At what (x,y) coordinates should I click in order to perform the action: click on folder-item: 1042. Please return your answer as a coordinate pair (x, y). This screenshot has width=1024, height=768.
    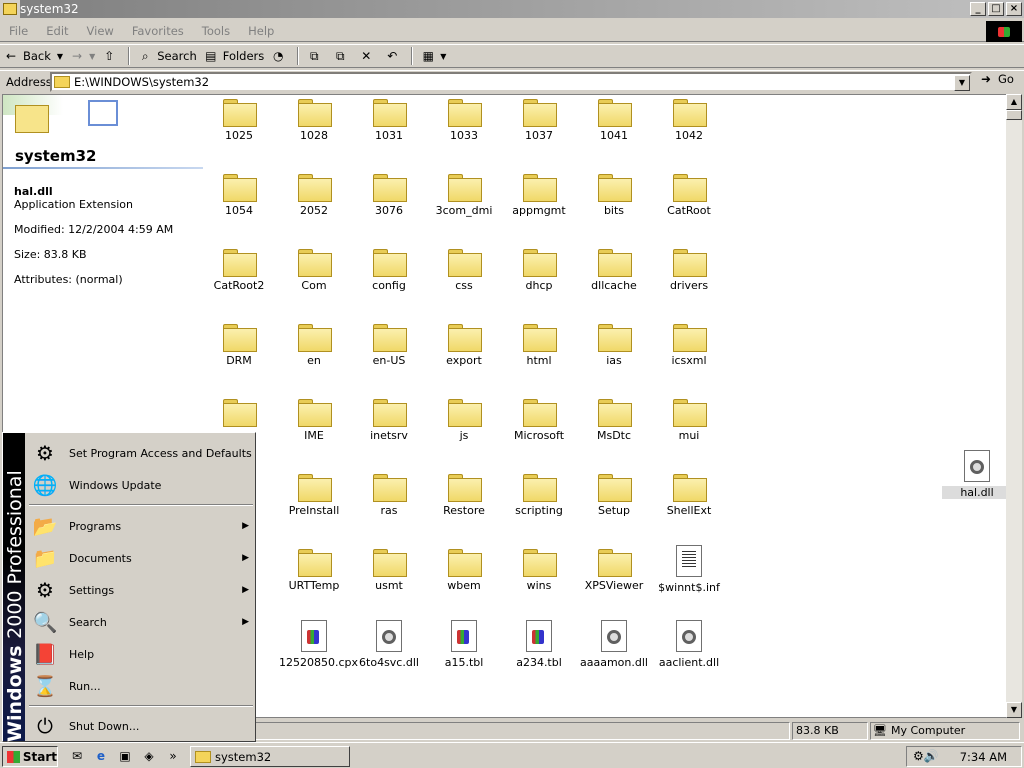
    Looking at the image, I should click on (689, 130).